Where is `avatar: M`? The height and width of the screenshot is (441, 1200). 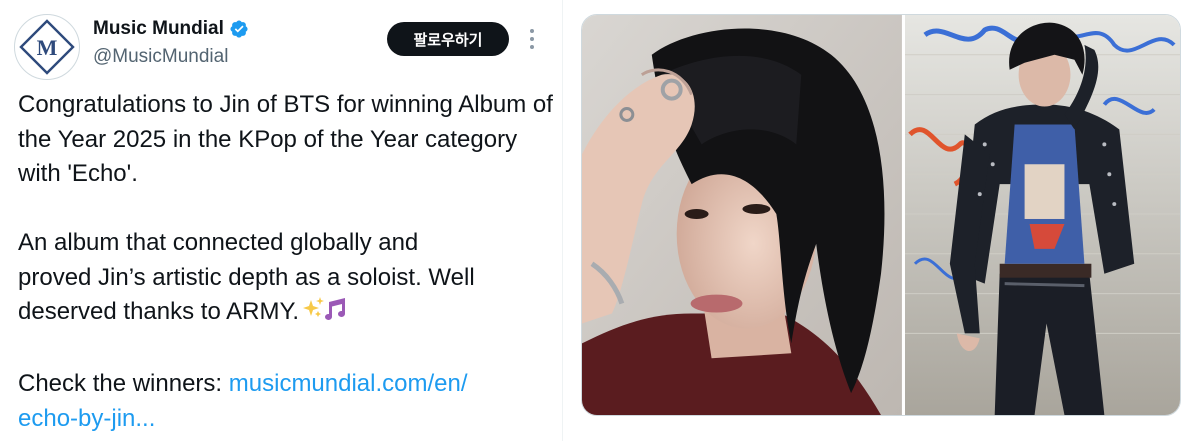
avatar: M is located at coordinates (47, 47).